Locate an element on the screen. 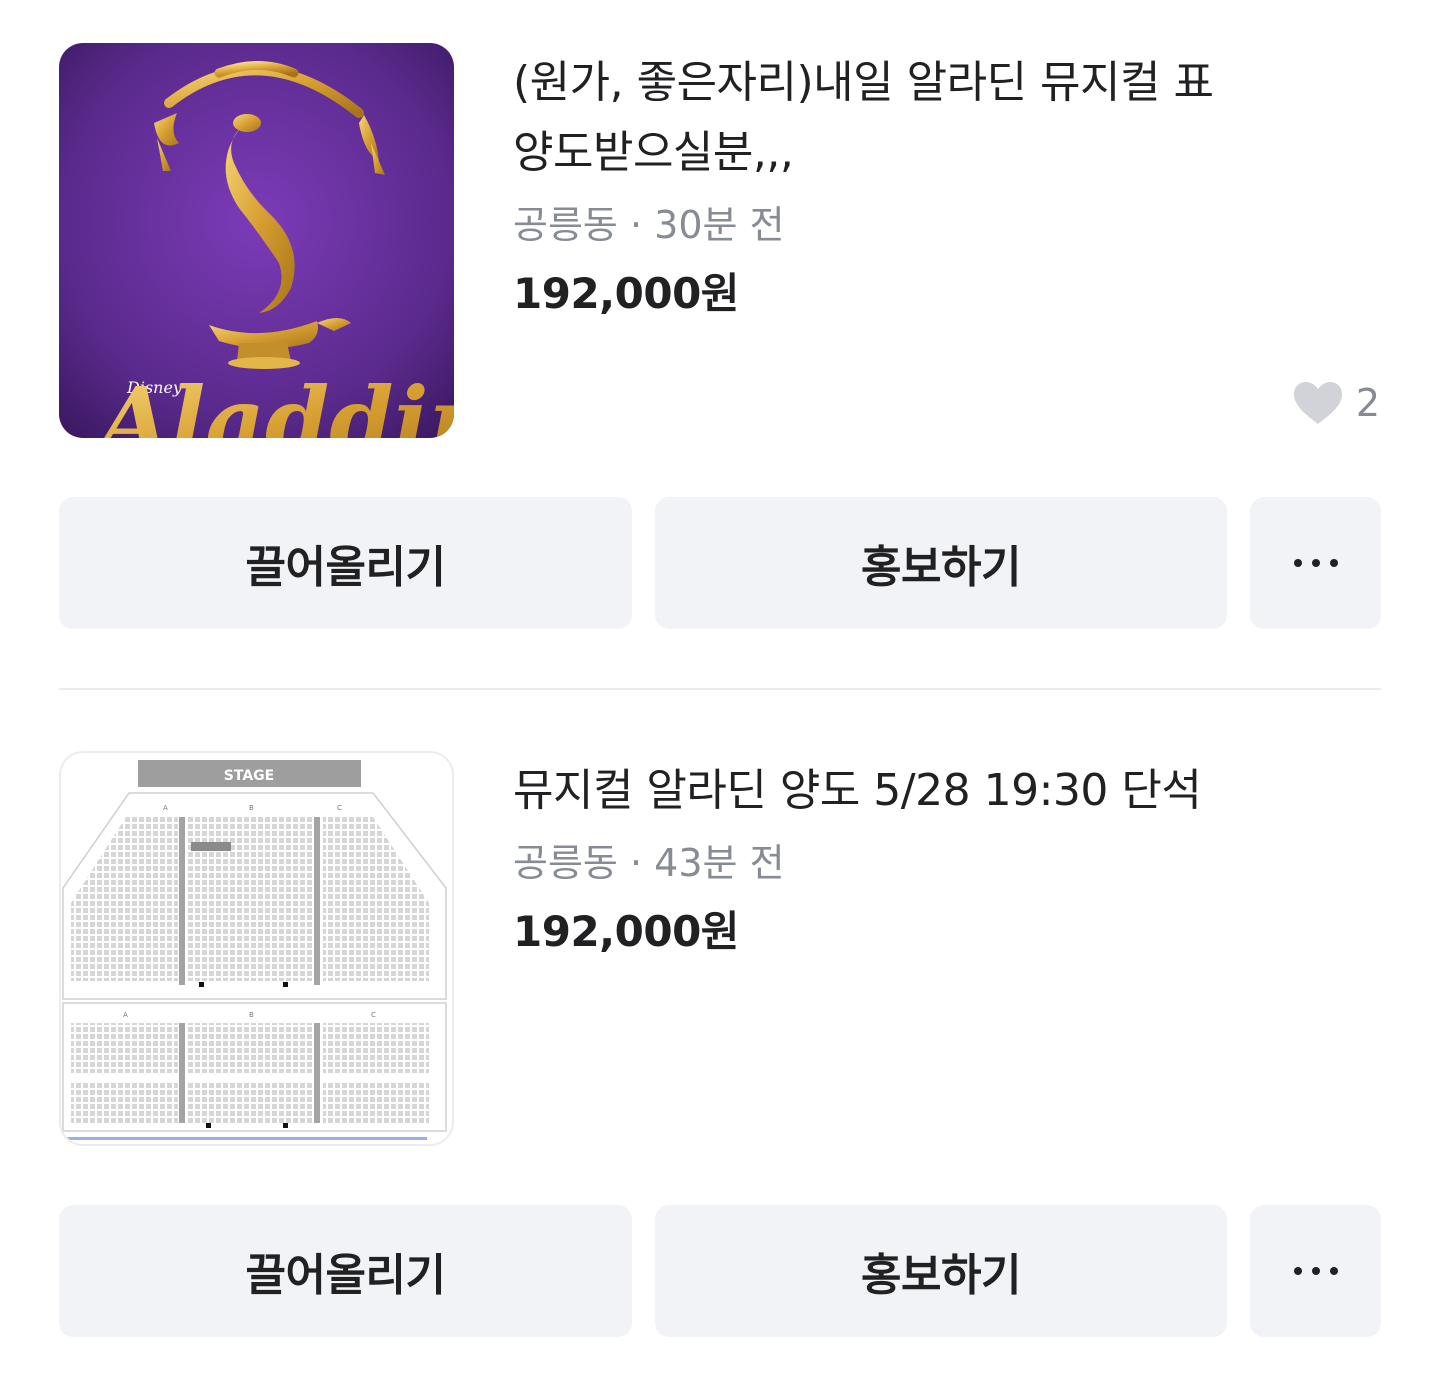 The height and width of the screenshot is (1385, 1440). listing-time: 30분 전 is located at coordinates (719, 225).